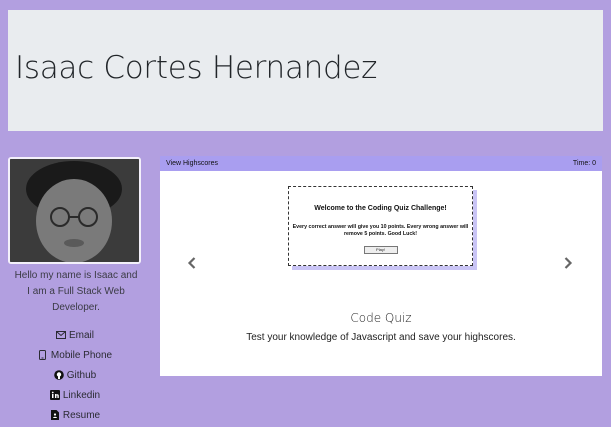  I want to click on mobile-phone-link: Mobile Phone, so click(75, 355).